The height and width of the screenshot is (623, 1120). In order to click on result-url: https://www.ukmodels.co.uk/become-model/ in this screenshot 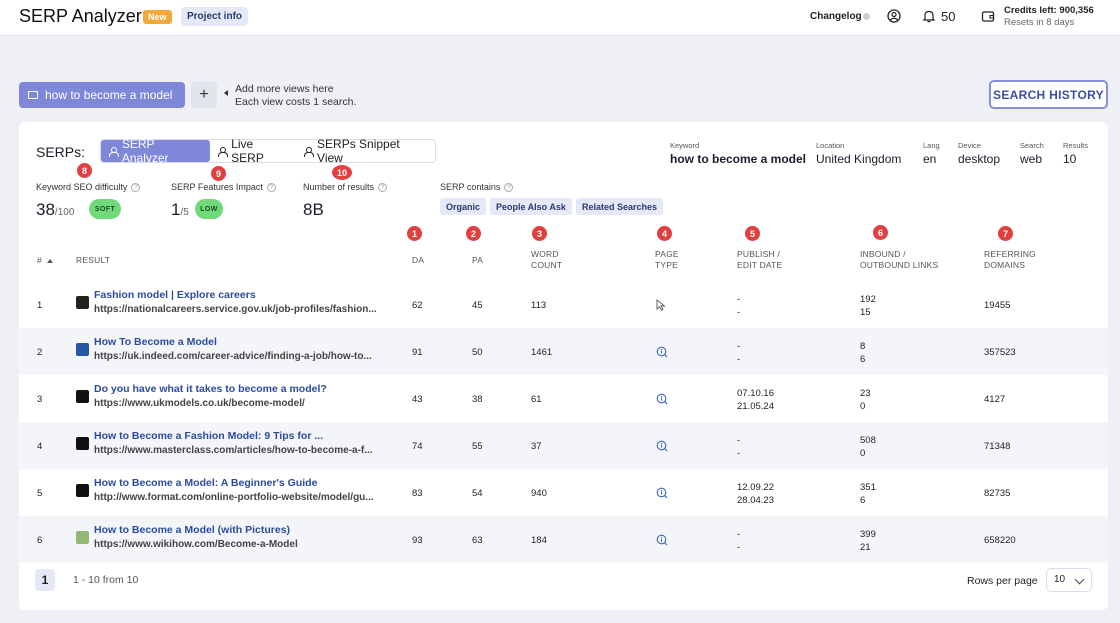, I will do `click(244, 403)`.